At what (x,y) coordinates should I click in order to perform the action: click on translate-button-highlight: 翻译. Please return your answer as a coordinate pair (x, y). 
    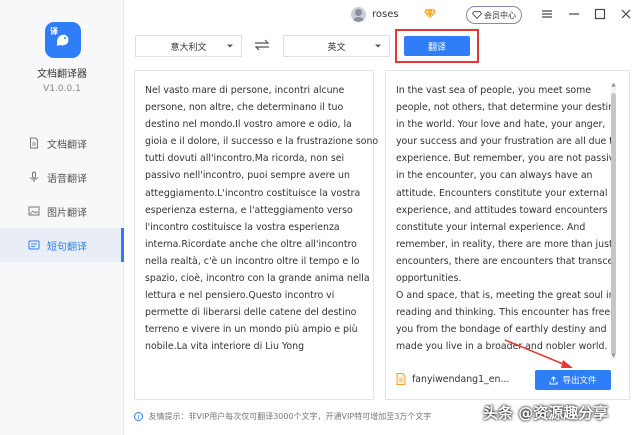
    Looking at the image, I should click on (437, 46).